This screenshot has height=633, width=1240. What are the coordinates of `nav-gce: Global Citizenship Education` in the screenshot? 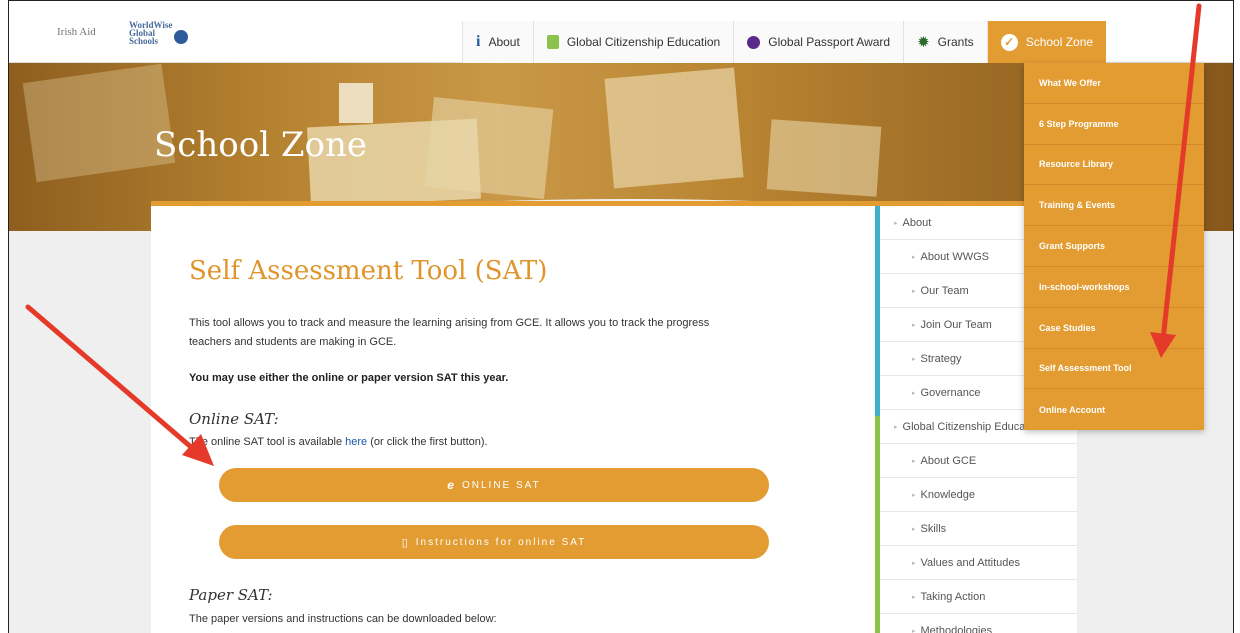 It's located at (633, 42).